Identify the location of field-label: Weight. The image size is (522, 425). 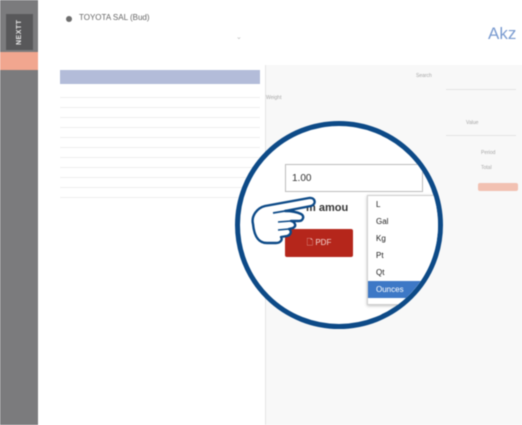
(274, 98).